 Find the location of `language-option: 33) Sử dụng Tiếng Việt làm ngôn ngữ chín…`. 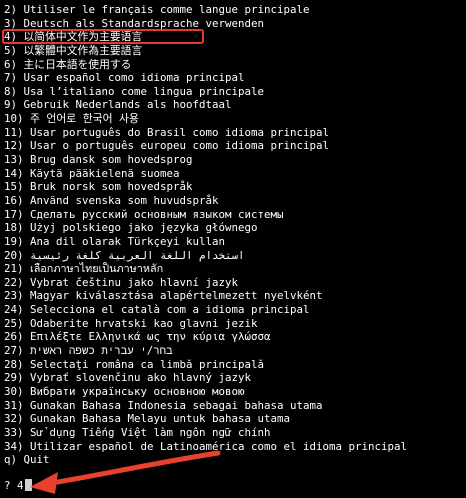

language-option: 33) Sử dụng Tiếng Việt làm ngôn ngữ chín… is located at coordinates (137, 432).